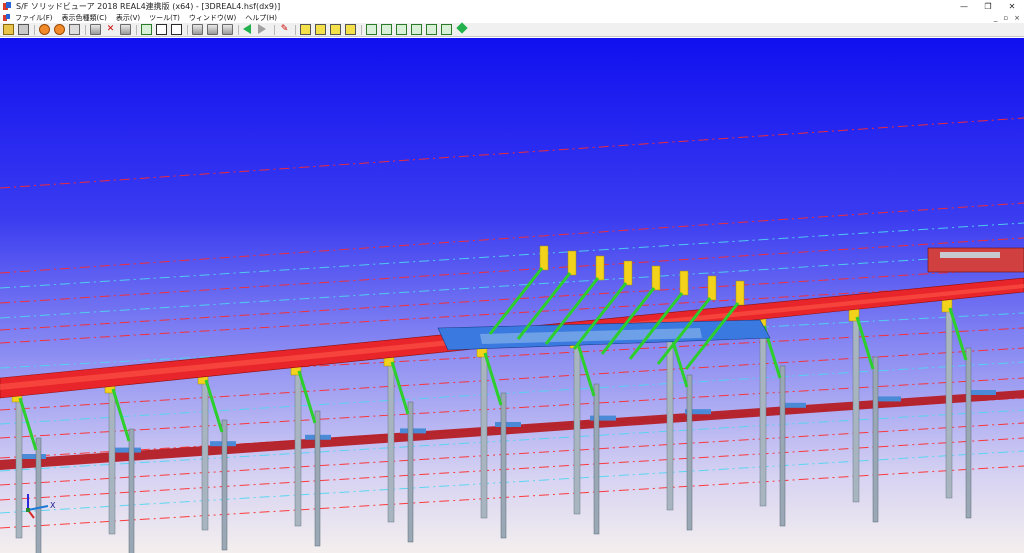 The height and width of the screenshot is (553, 1024). What do you see at coordinates (371, 29) in the screenshot?
I see `front-view-icon` at bounding box center [371, 29].